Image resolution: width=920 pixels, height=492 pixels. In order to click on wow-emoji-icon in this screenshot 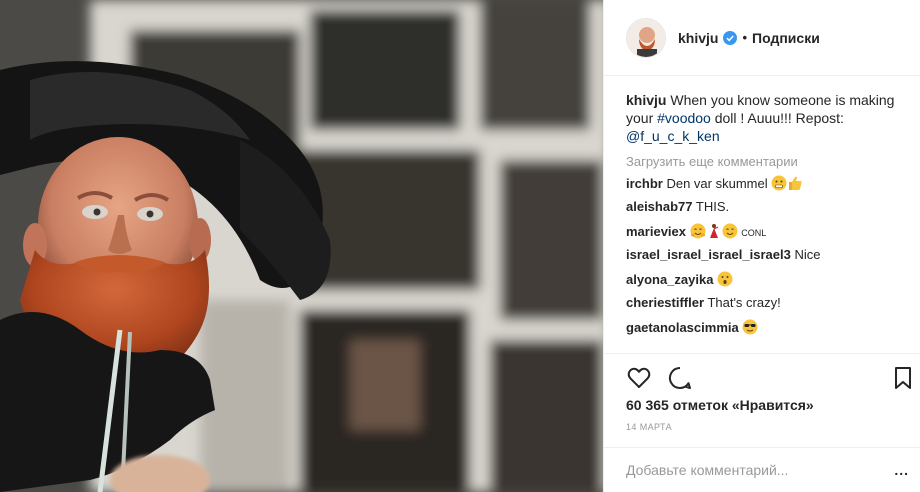, I will do `click(725, 279)`.